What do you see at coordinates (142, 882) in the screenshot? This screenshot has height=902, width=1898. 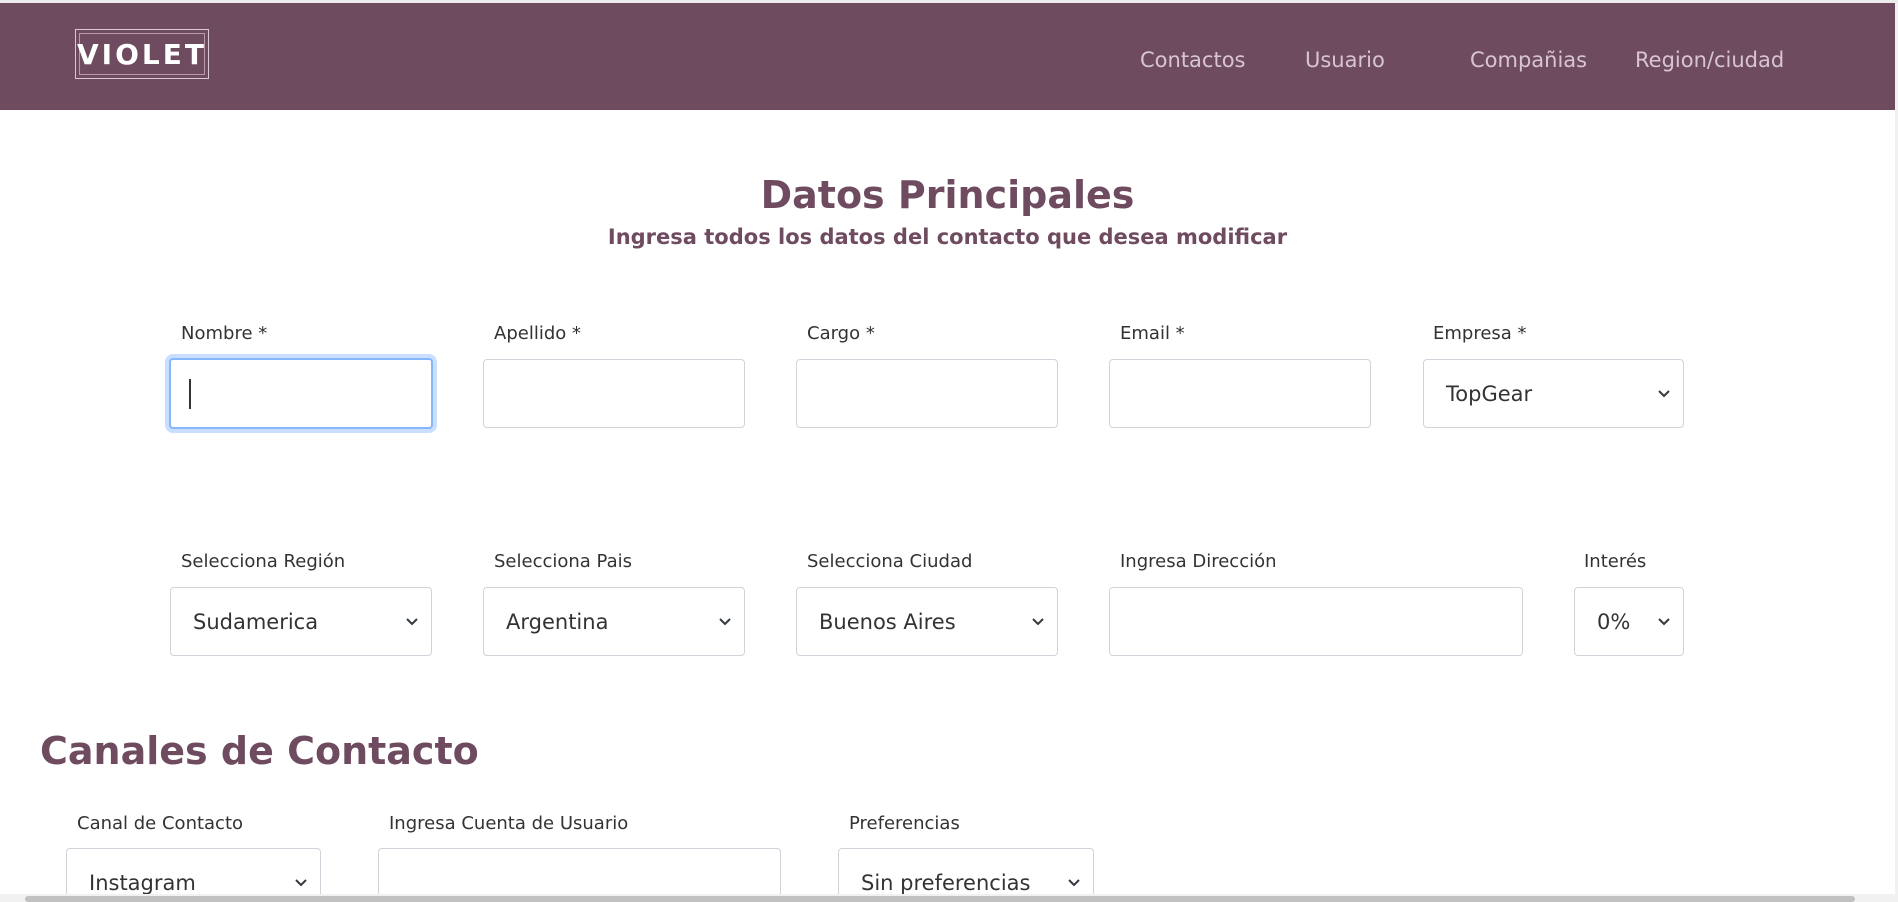 I see `canal-selected-value: Instagram` at bounding box center [142, 882].